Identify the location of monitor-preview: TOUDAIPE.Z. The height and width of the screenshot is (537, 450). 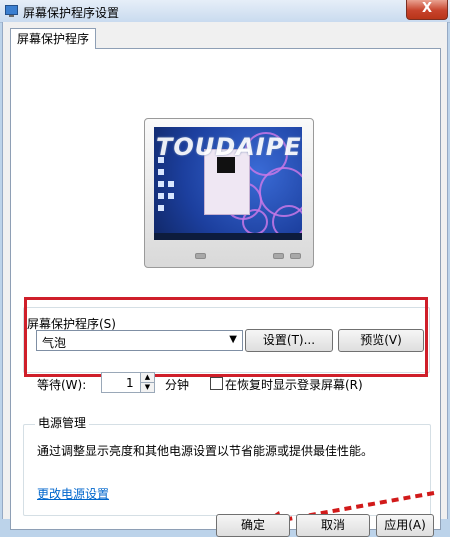
(229, 193).